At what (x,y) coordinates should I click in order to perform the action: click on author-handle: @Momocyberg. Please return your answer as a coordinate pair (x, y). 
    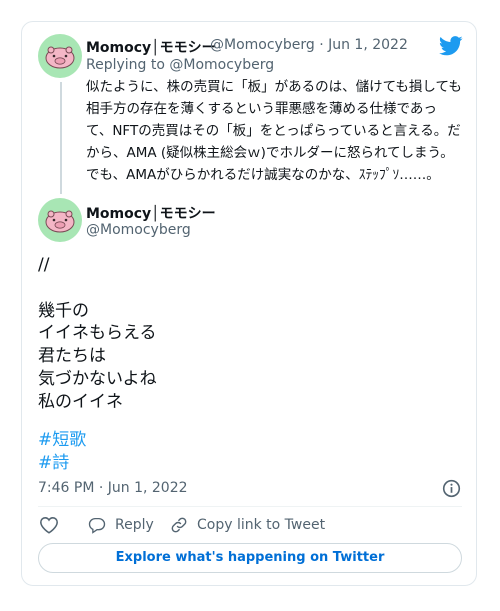
    Looking at the image, I should click on (138, 230).